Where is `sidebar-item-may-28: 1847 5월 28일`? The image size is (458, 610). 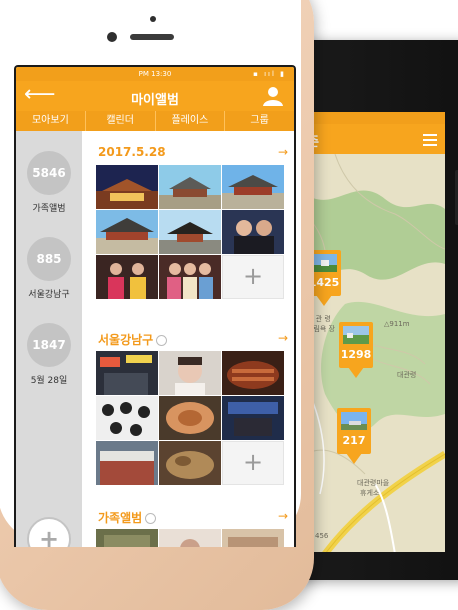
sidebar-item-may-28: 1847 5월 28일 is located at coordinates (49, 354).